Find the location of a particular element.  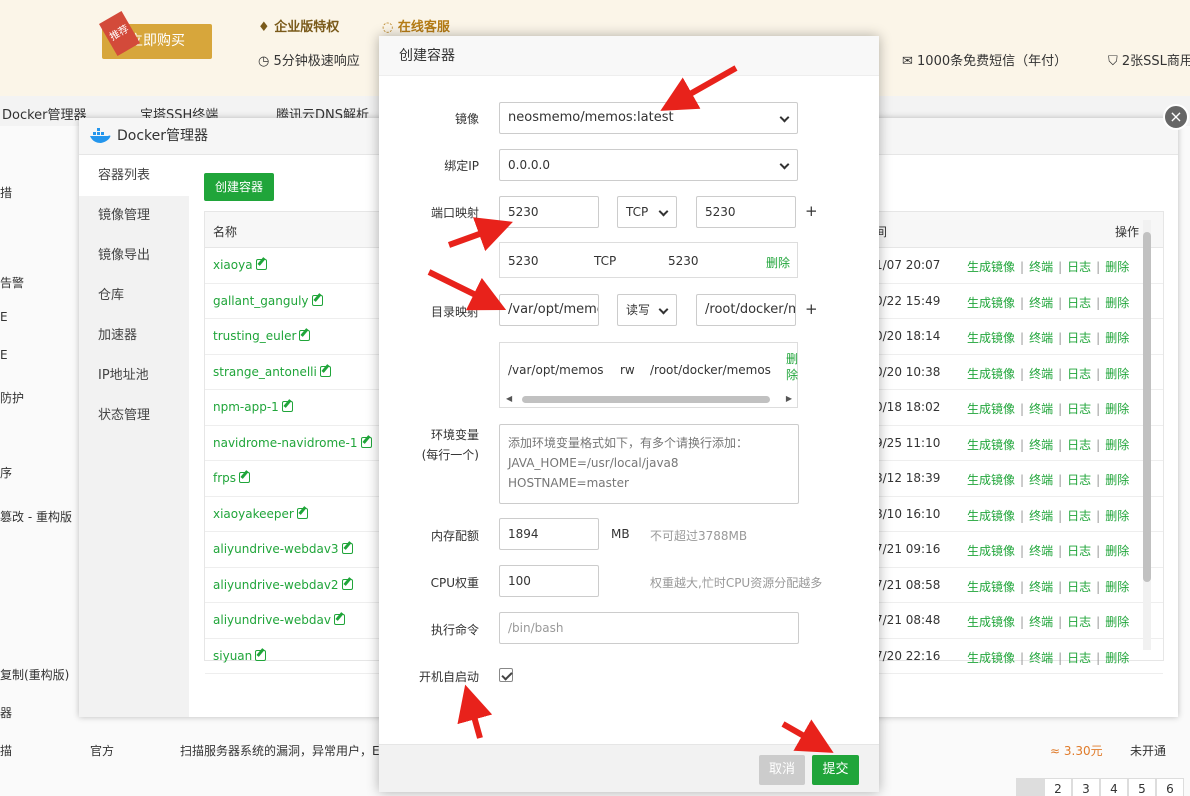

container-name-link: navidrome-navidrome-1 is located at coordinates (292, 443).